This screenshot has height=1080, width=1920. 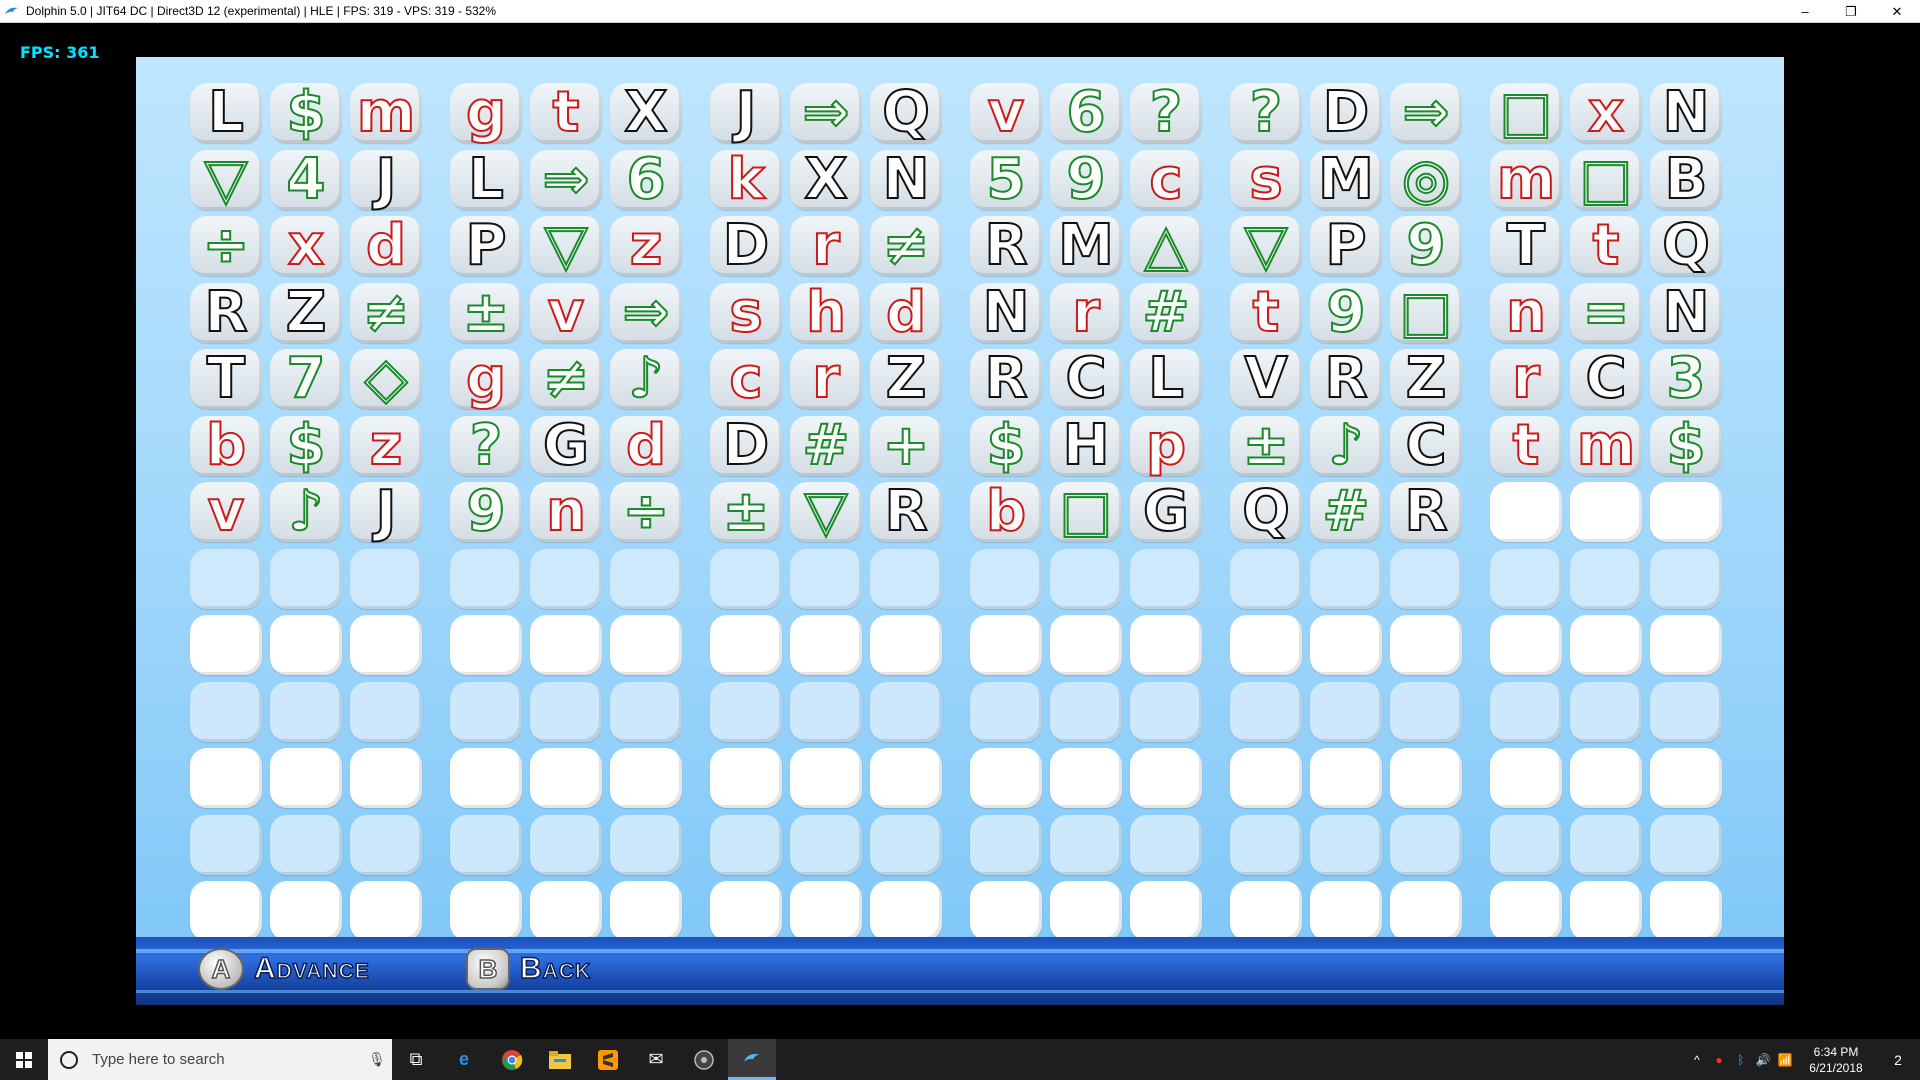 What do you see at coordinates (1851, 11) in the screenshot?
I see `restore-button: ❐` at bounding box center [1851, 11].